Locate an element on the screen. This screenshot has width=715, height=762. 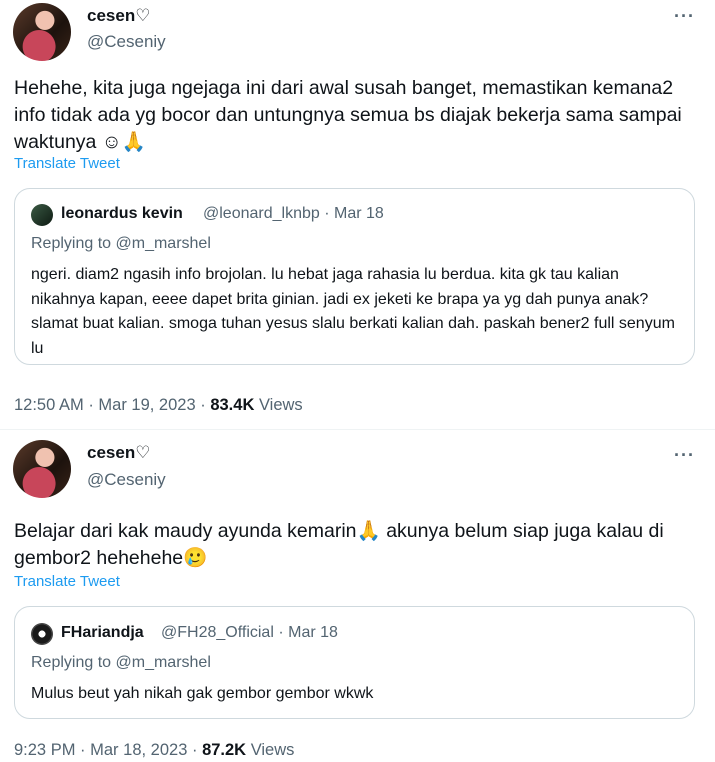
view-count: 83.4K is located at coordinates (232, 405).